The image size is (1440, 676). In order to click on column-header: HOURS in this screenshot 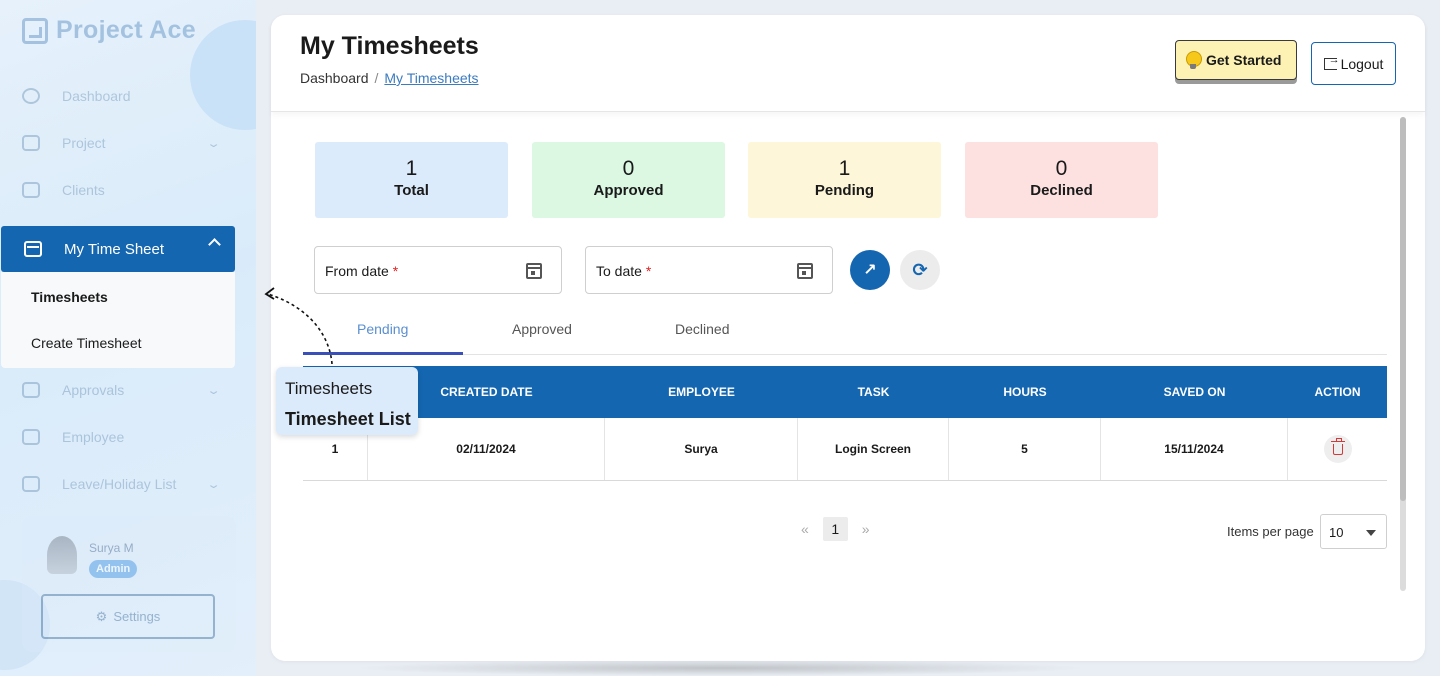, I will do `click(1025, 392)`.